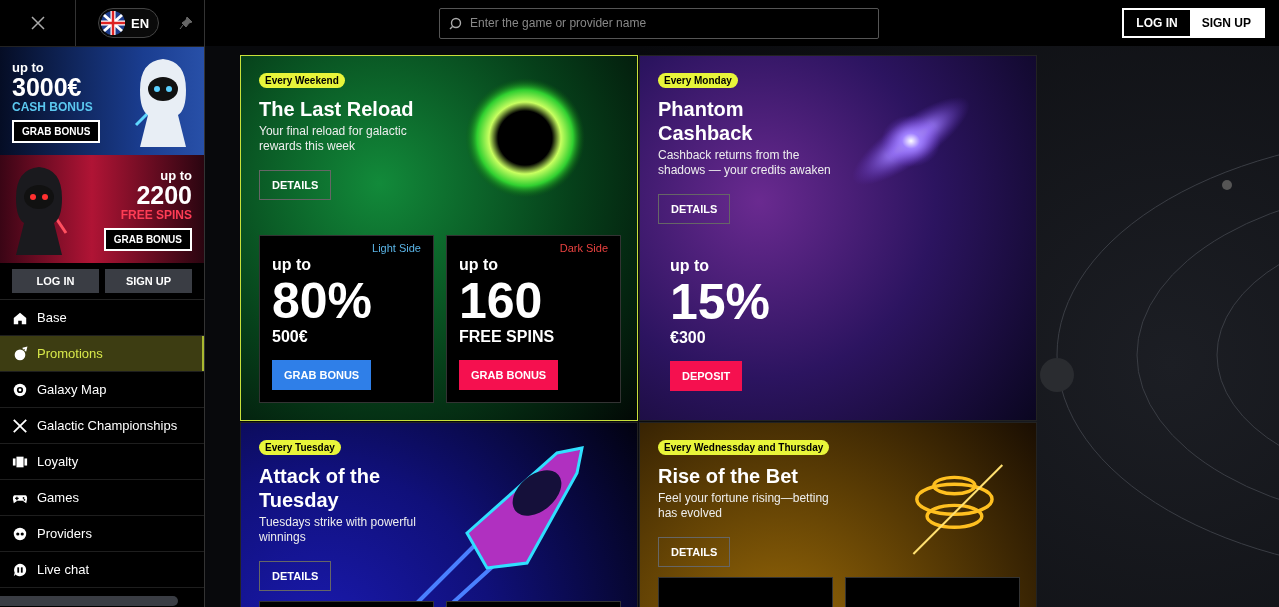 The width and height of the screenshot is (1279, 607). I want to click on card-title: Rise of the Bet, so click(729, 476).